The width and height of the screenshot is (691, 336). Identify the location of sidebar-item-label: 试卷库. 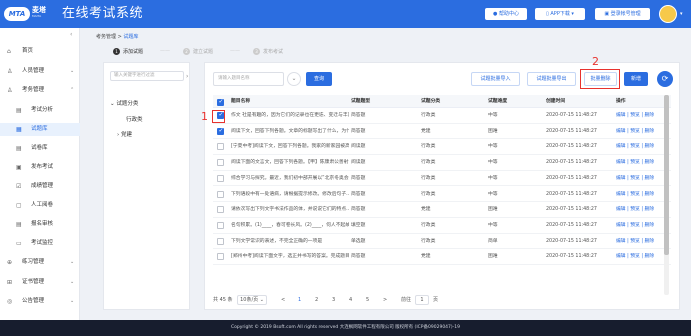
(39, 148).